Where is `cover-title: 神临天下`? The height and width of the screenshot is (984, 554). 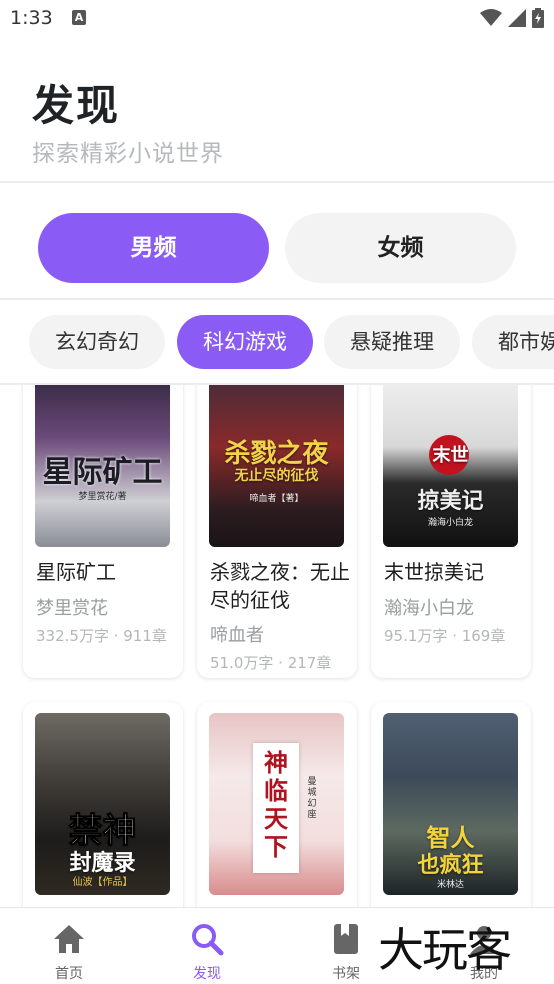 cover-title: 神临天下 is located at coordinates (276, 804).